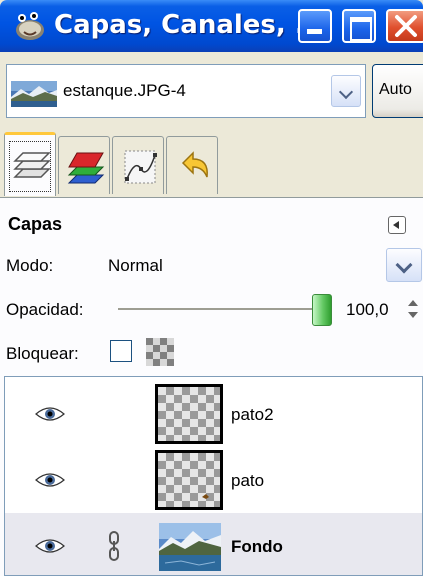 The image size is (423, 576). I want to click on tab-channels, so click(84, 165).